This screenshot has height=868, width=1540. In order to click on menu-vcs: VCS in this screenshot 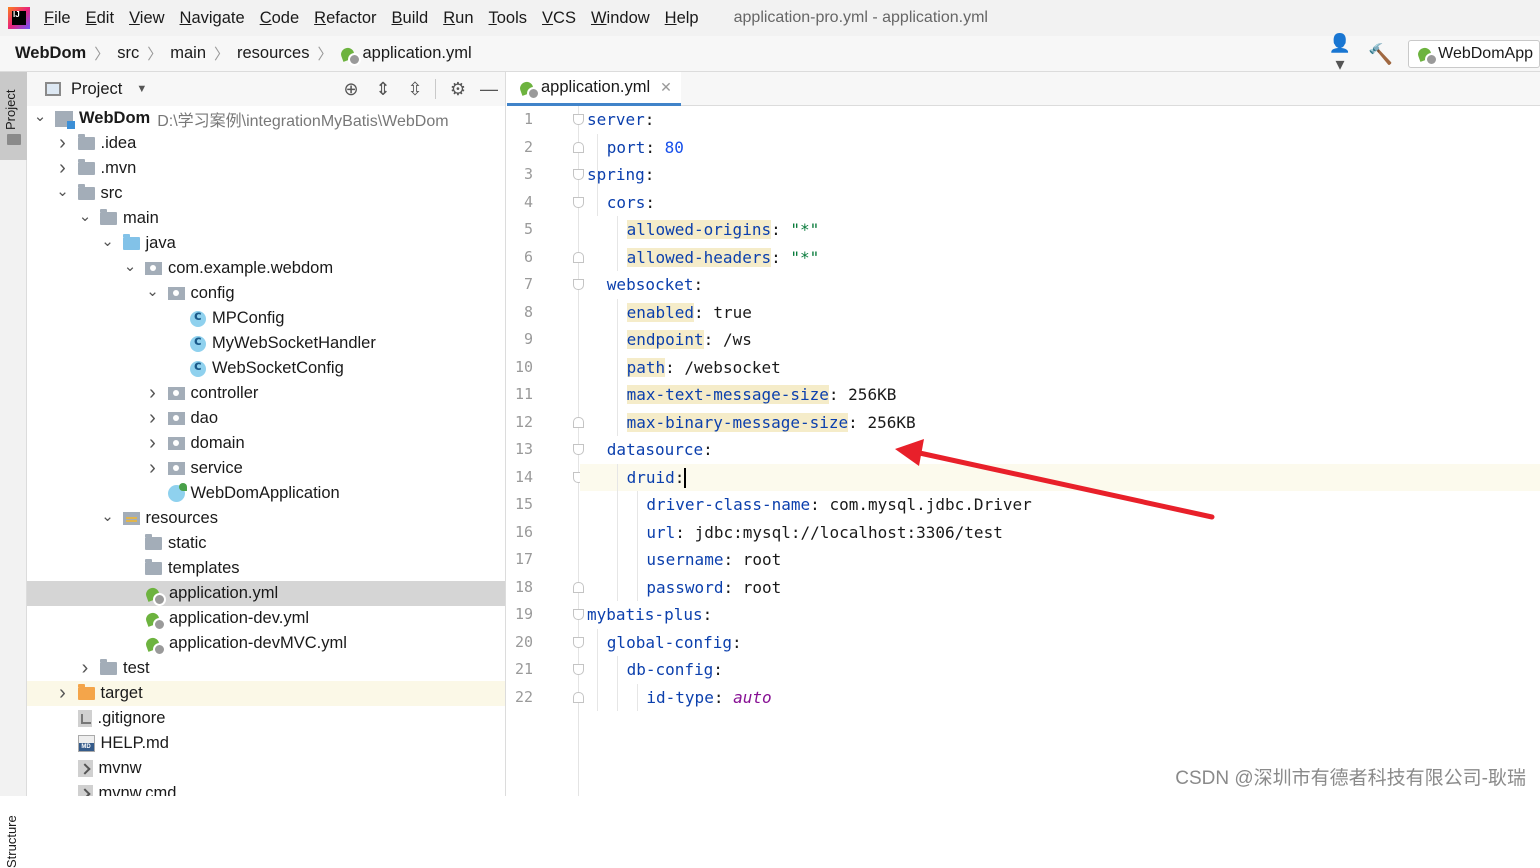, I will do `click(559, 18)`.